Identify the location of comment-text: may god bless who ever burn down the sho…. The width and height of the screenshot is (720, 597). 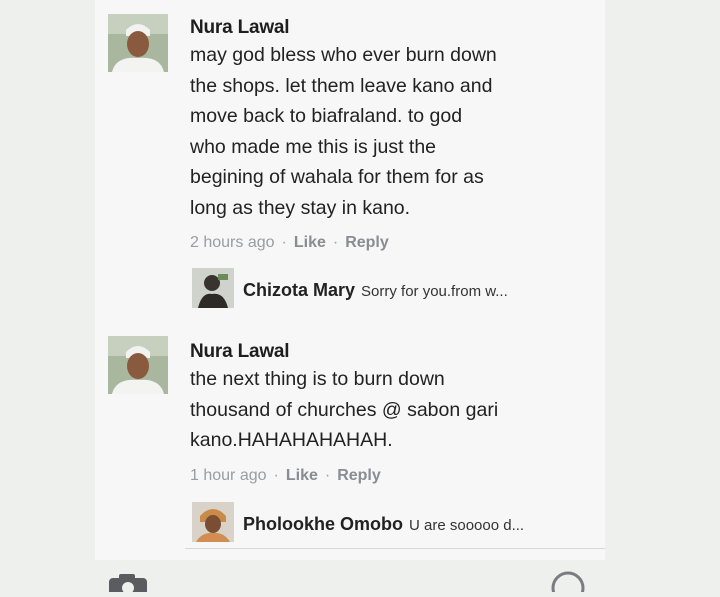
(343, 131).